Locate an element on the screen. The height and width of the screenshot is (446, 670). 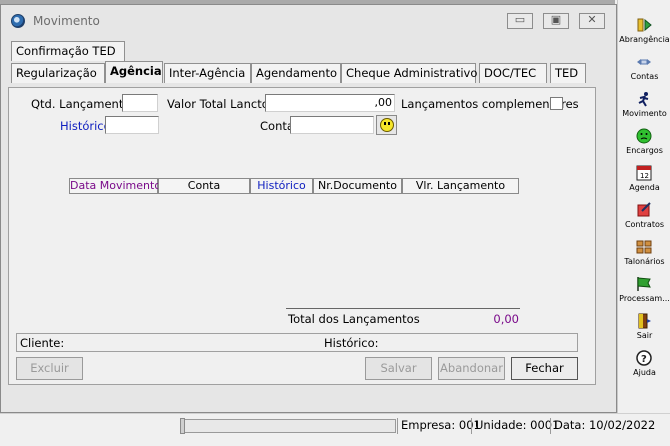
tab-agencia: Agência is located at coordinates (134, 72).